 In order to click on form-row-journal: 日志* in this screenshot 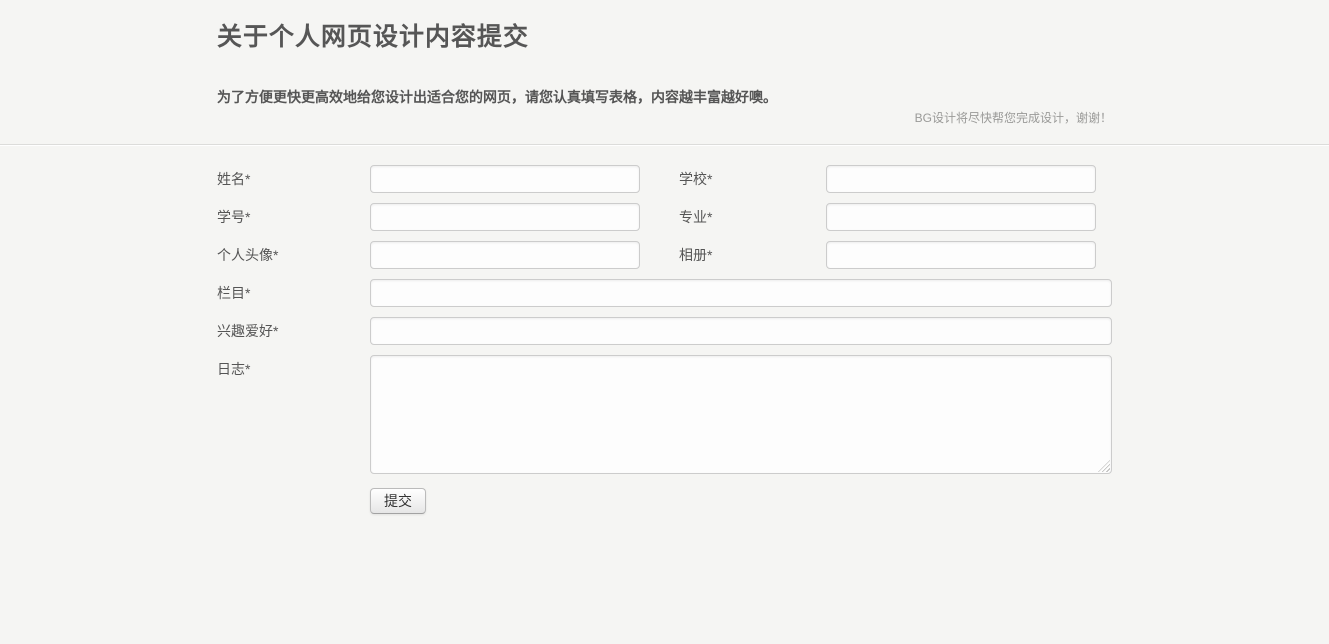, I will do `click(664, 414)`.